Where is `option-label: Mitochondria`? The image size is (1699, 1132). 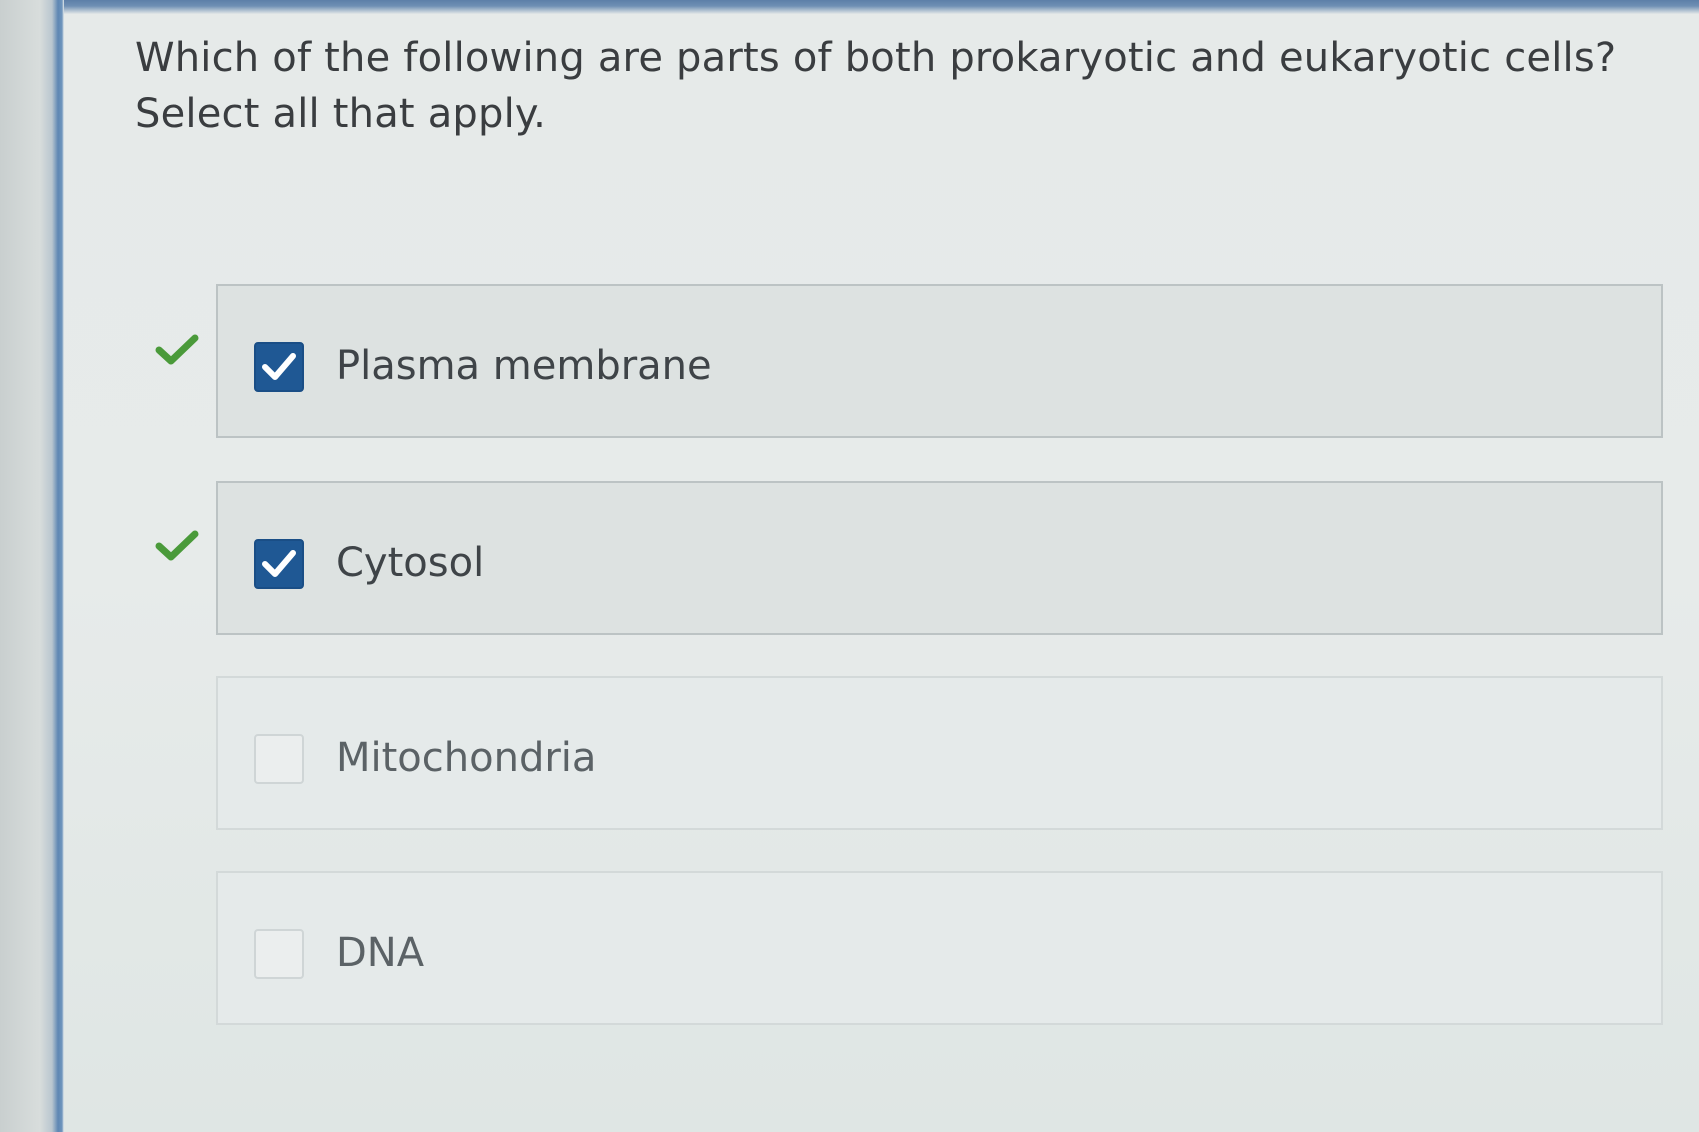
option-label: Mitochondria is located at coordinates (466, 758).